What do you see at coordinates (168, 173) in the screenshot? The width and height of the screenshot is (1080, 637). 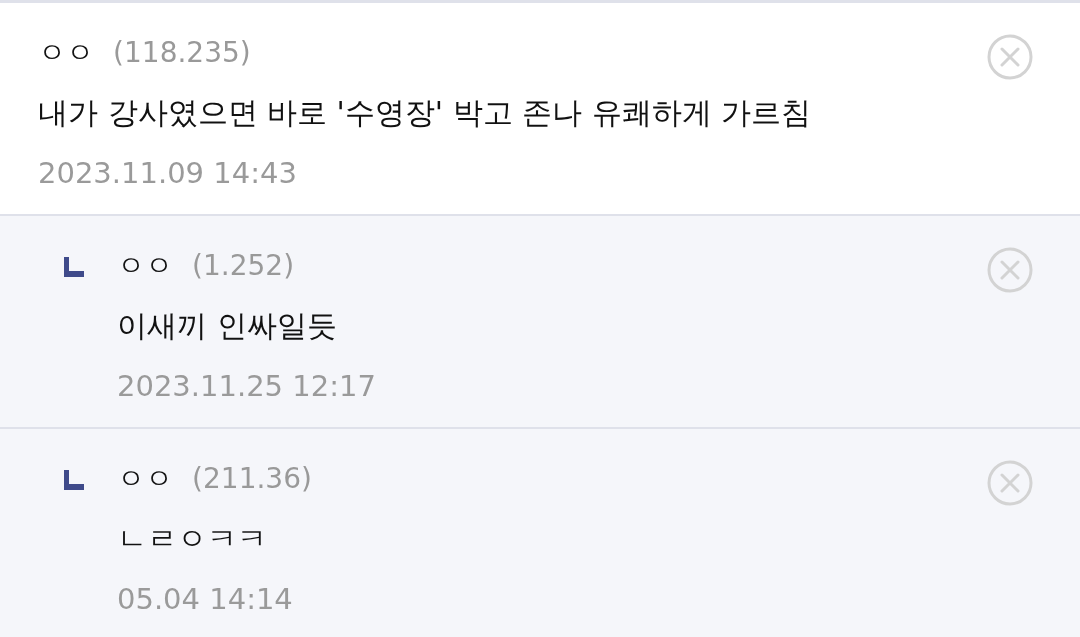 I see `comment-date: 2023.11.09 14:43` at bounding box center [168, 173].